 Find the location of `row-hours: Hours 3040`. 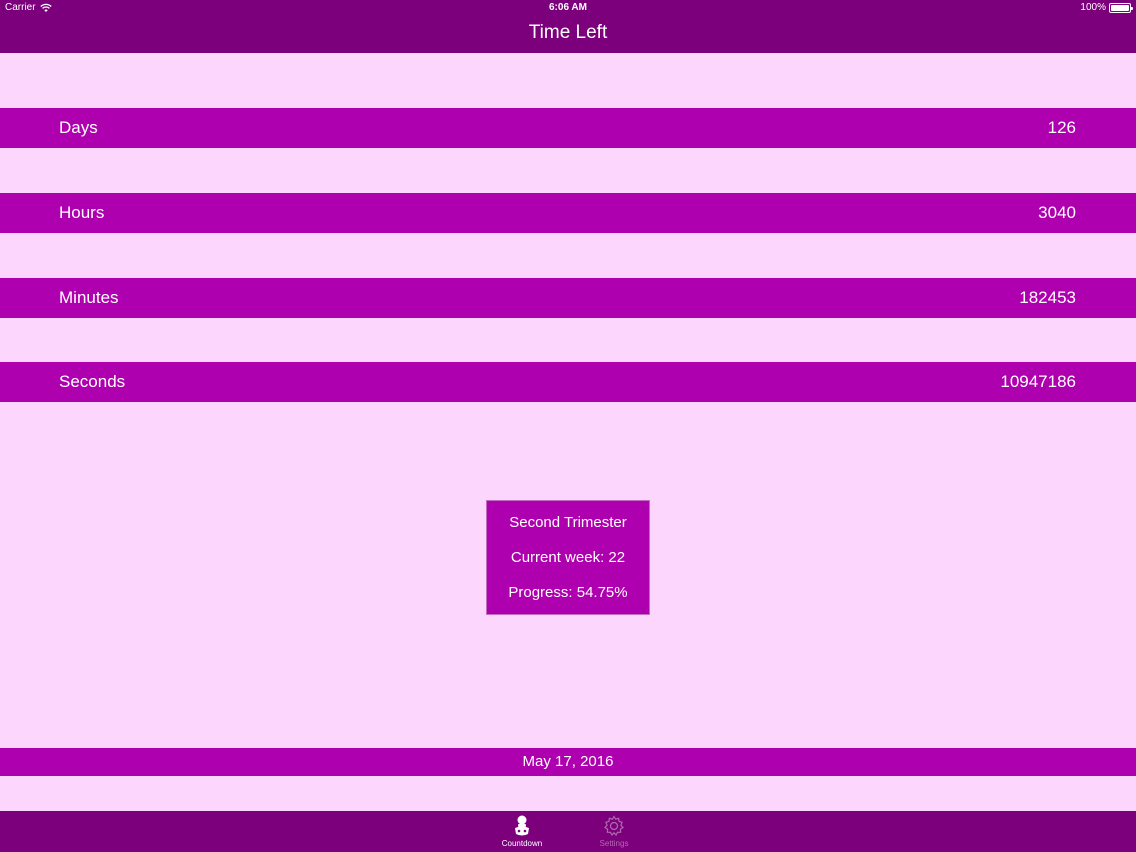

row-hours: Hours 3040 is located at coordinates (568, 213).